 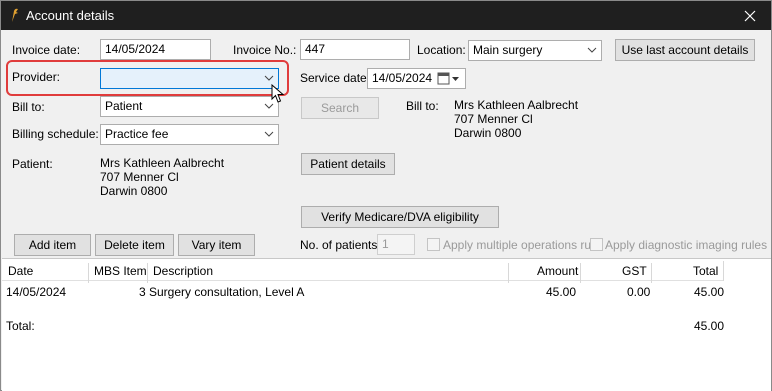 I want to click on provider-highlight, so click(x=147, y=78).